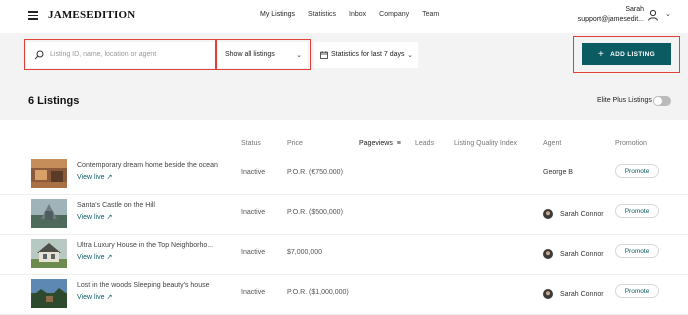 The width and height of the screenshot is (688, 315). Describe the element at coordinates (295, 143) in the screenshot. I see `col-price: Price` at that location.